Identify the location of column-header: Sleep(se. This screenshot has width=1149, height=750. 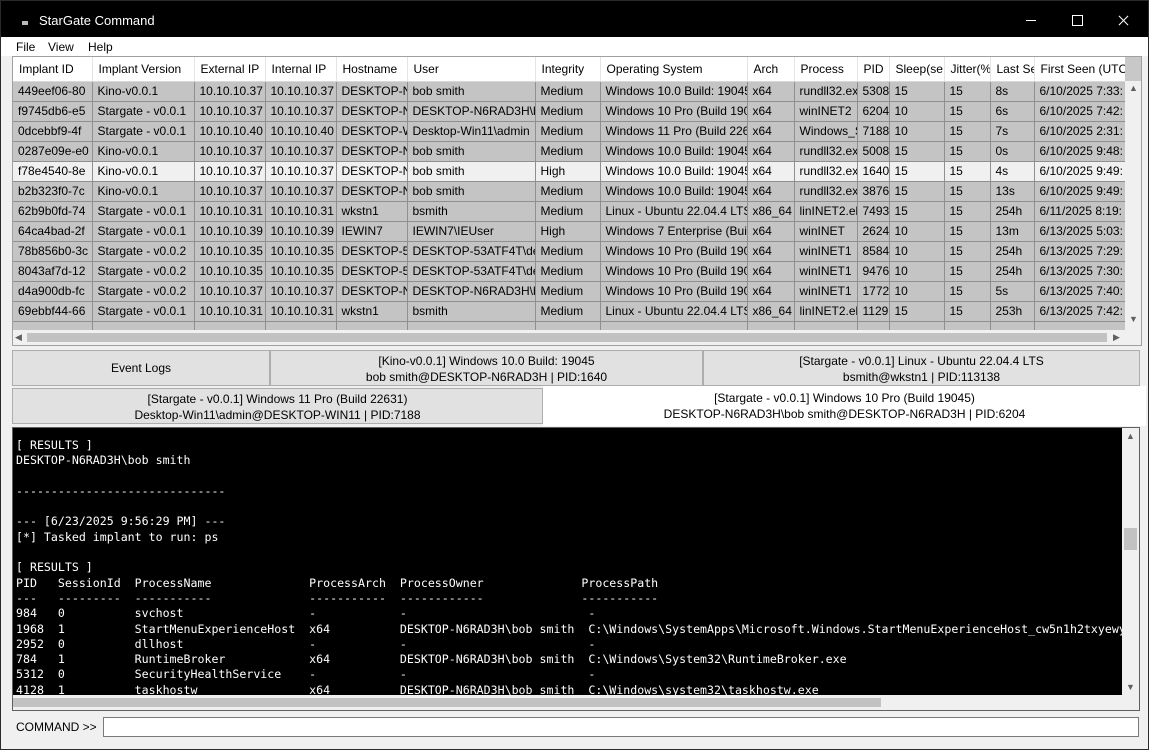
(917, 69).